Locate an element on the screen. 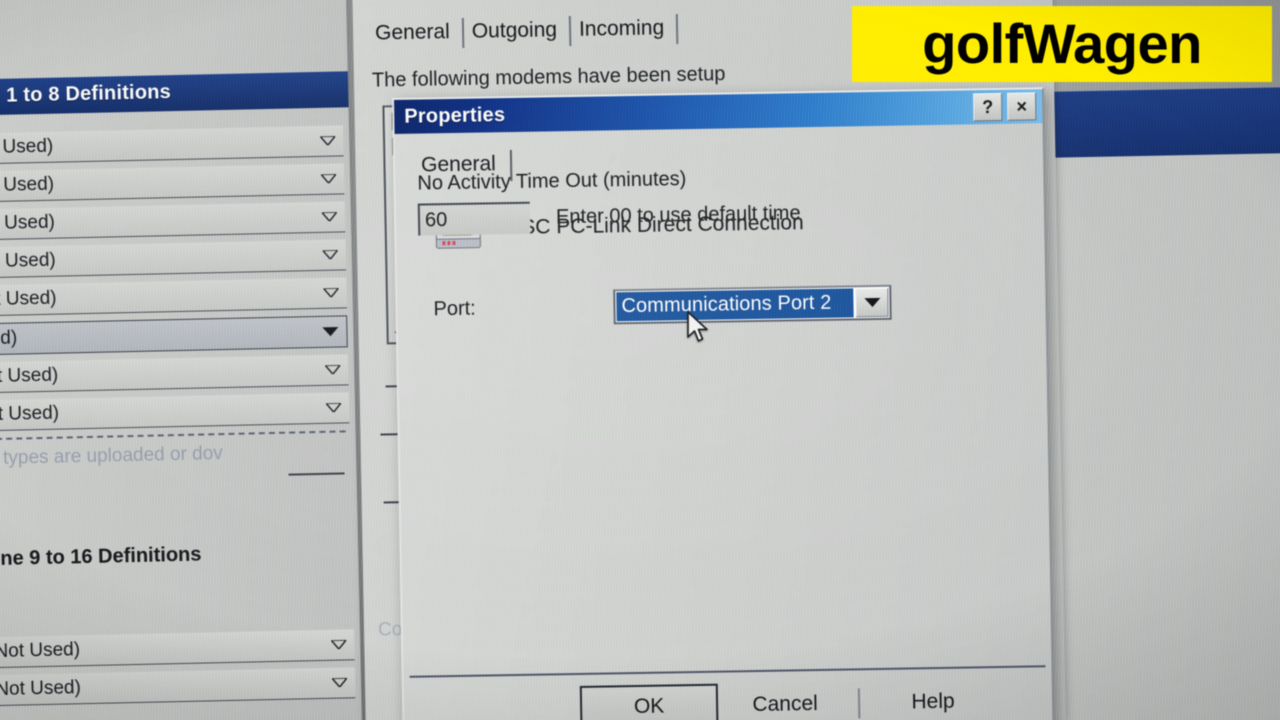 The width and height of the screenshot is (1280, 720). button-divider is located at coordinates (859, 703).